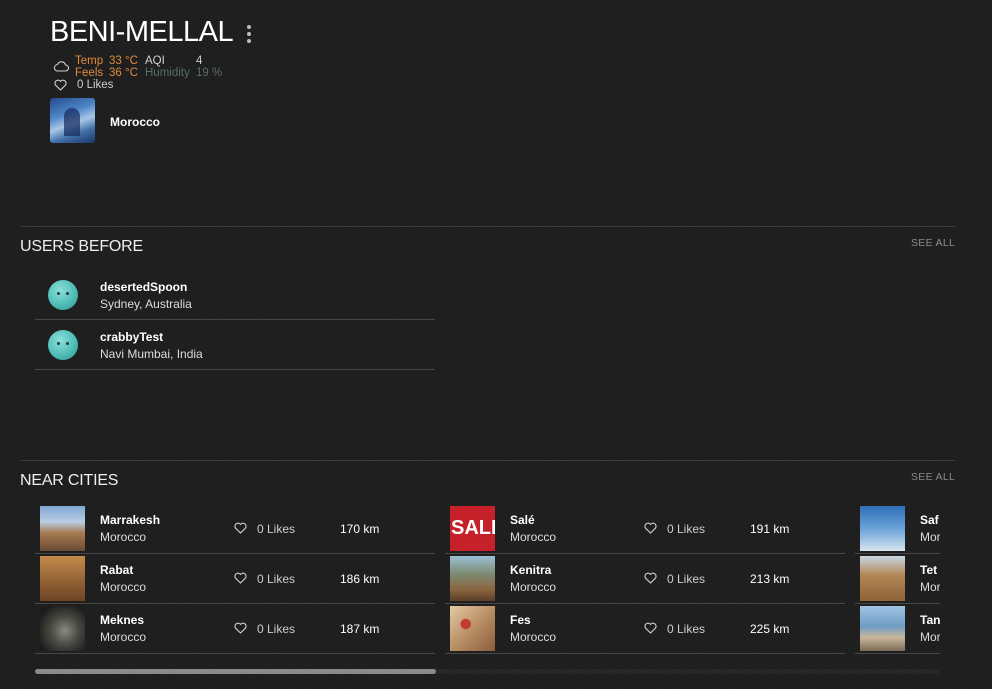 This screenshot has width=992, height=689. I want to click on city-row: Tet Mor, so click(897, 579).